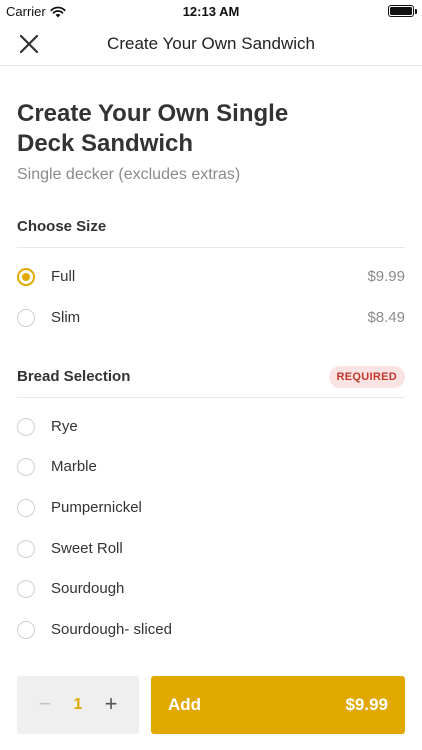 The width and height of the screenshot is (422, 750). I want to click on bread-option-rye: Rye, so click(211, 427).